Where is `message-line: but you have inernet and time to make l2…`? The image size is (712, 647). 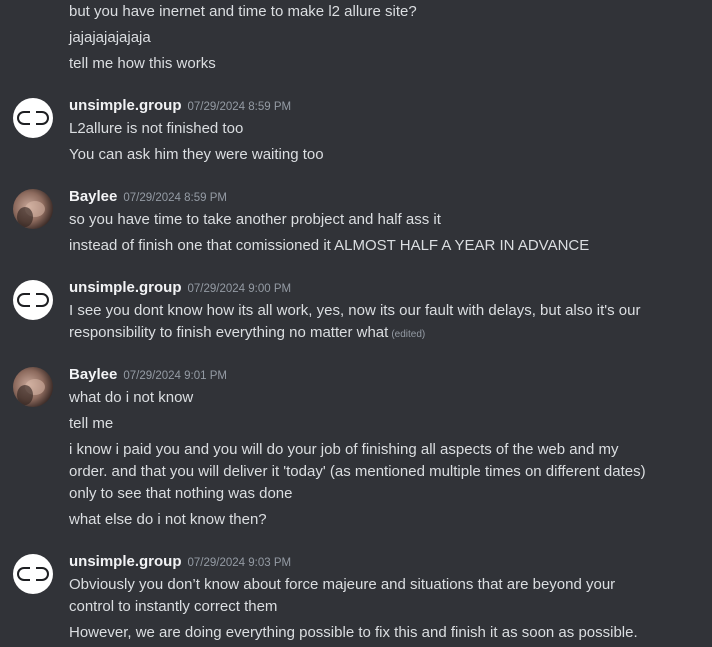 message-line: but you have inernet and time to make l2… is located at coordinates (243, 11).